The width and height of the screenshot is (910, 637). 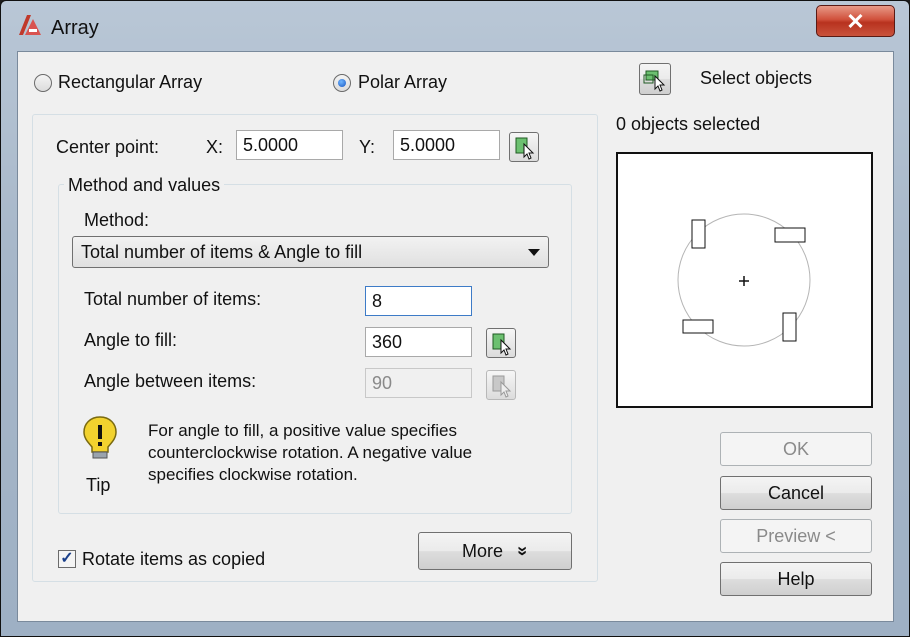 What do you see at coordinates (117, 220) in the screenshot?
I see `method-label: Method:` at bounding box center [117, 220].